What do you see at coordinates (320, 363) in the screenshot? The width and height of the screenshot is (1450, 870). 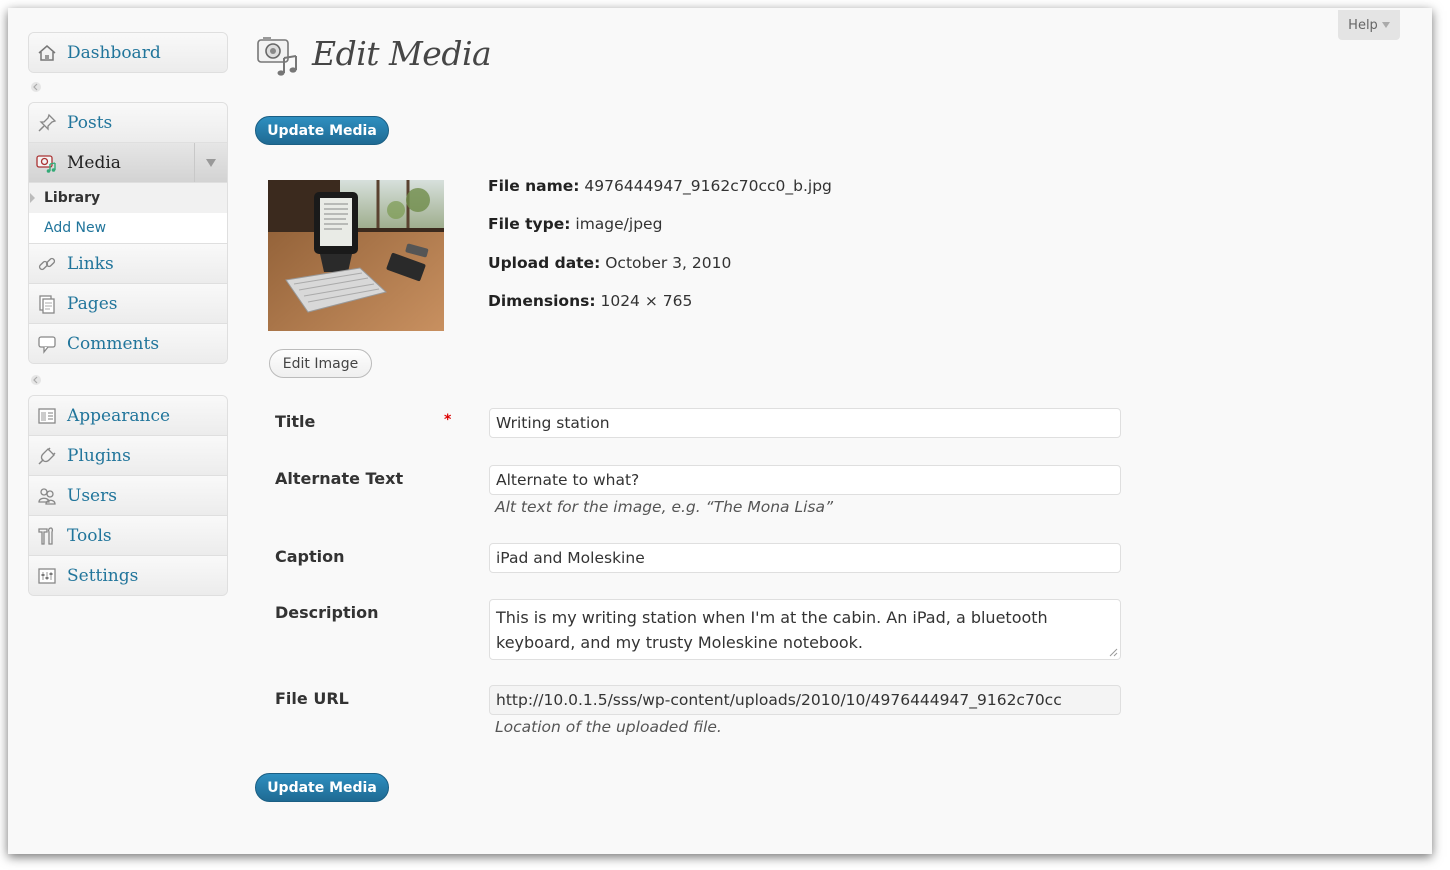 I see `edit-image-button: Edit Image` at bounding box center [320, 363].